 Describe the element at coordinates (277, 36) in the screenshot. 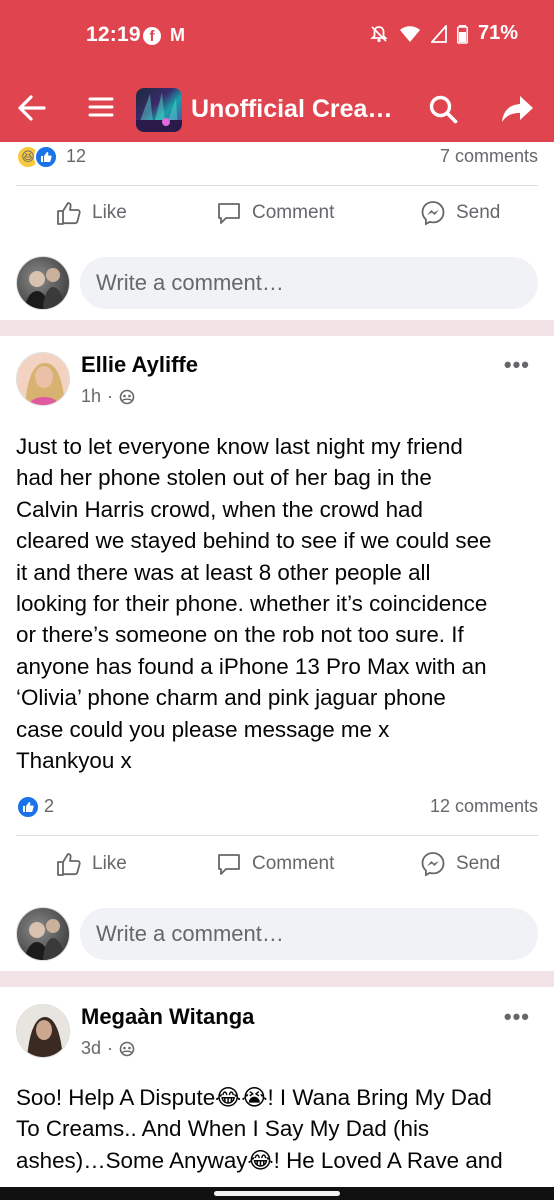

I see `status-bar: 12:19 f M 71%` at that location.